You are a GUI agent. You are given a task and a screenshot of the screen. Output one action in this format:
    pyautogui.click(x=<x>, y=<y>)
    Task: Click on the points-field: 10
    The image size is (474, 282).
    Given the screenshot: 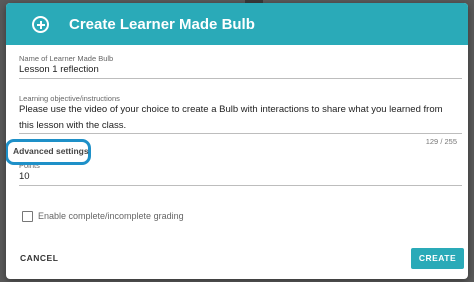 What is the action you would take?
    pyautogui.click(x=24, y=176)
    